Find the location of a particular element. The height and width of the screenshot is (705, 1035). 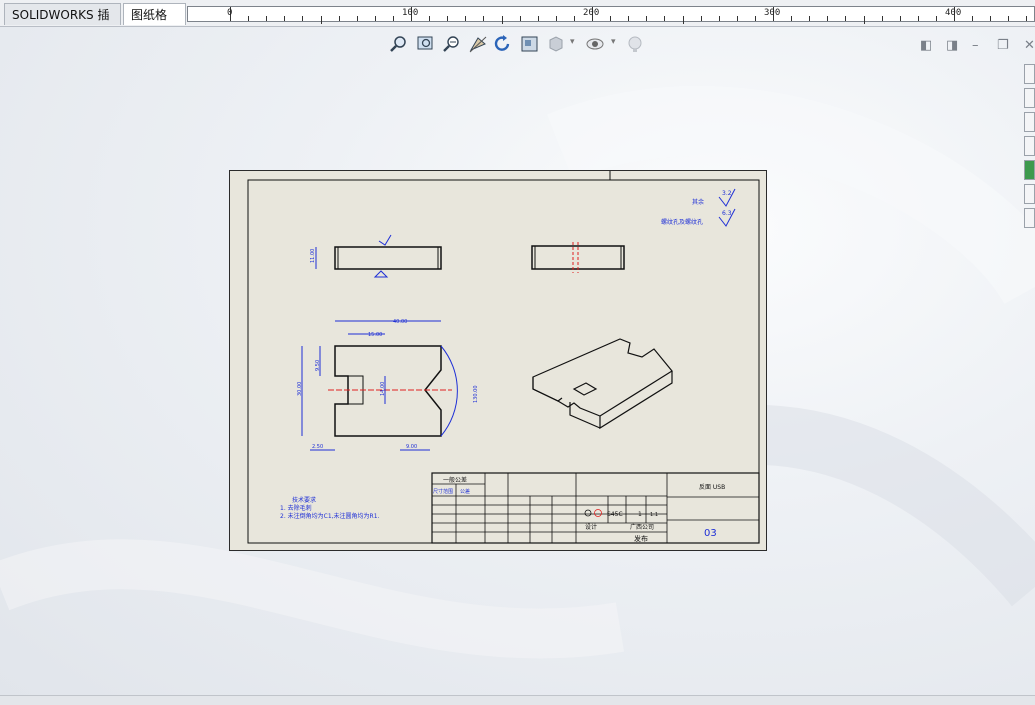

tile-left-icon: ◧ is located at coordinates (926, 45).